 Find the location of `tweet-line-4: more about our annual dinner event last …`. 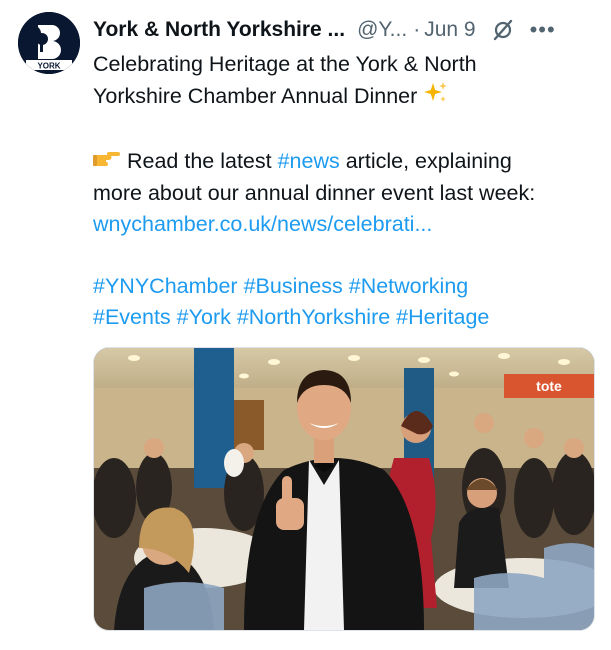

tweet-line-4: more about our annual dinner event last … is located at coordinates (314, 192).